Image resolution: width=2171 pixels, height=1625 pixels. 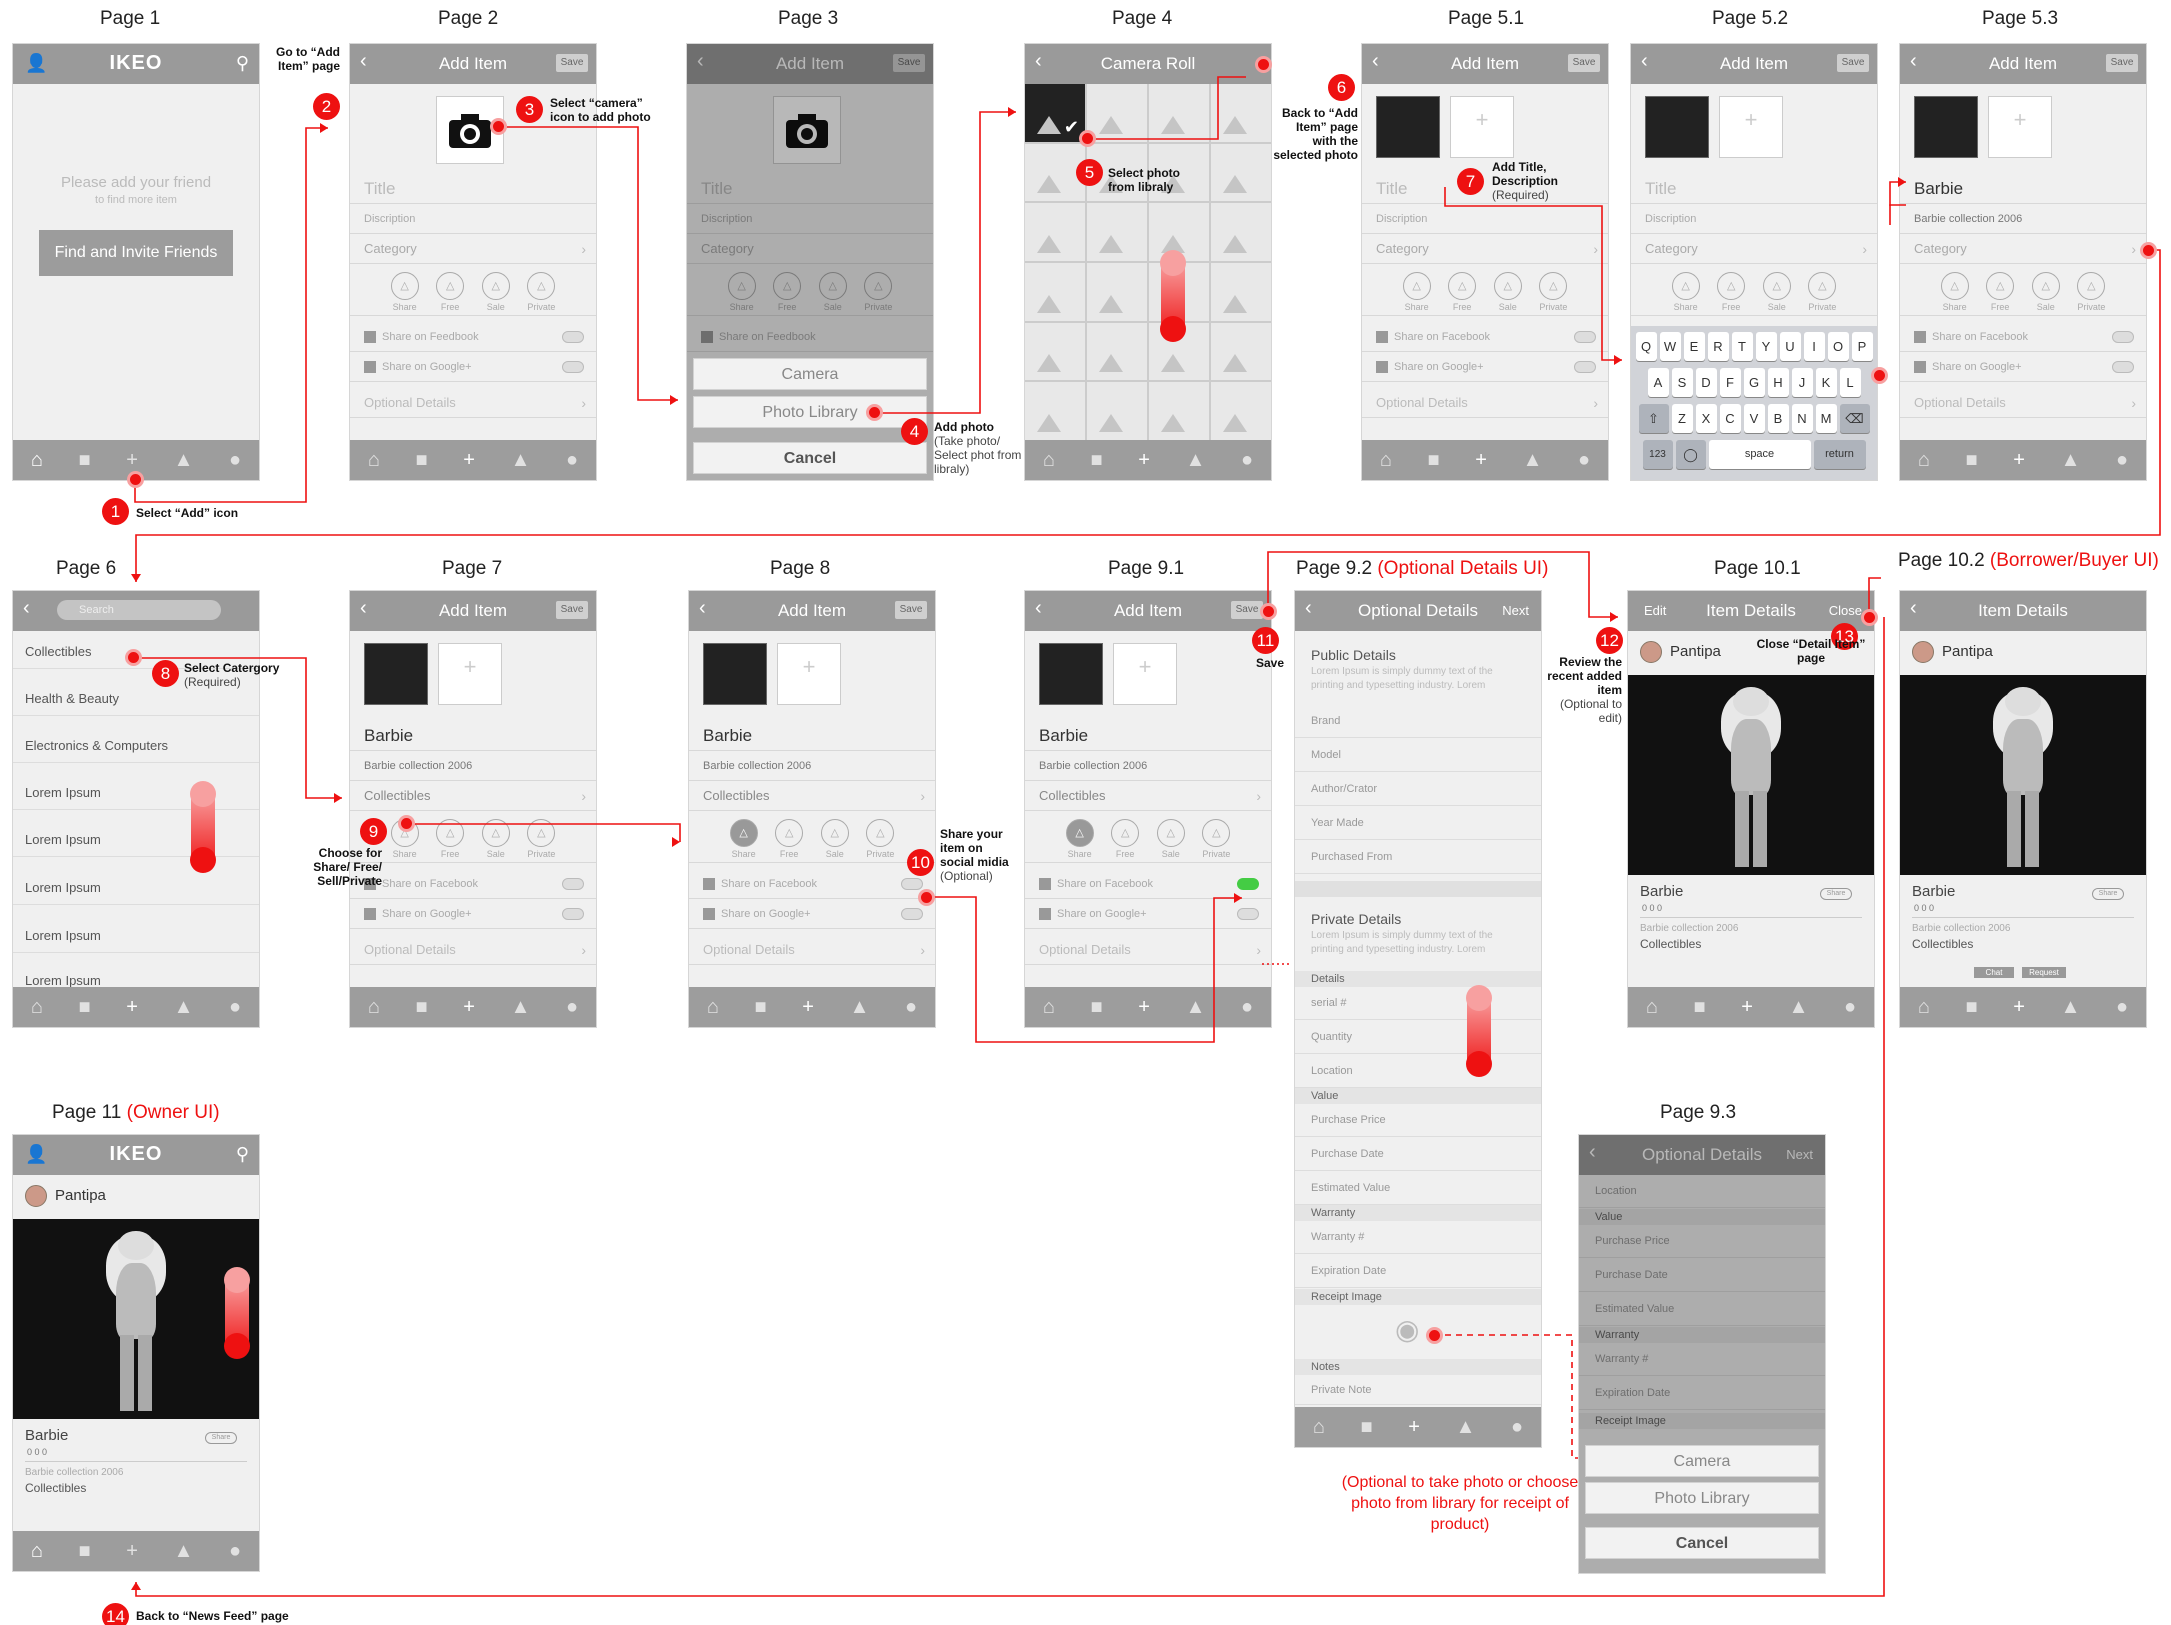 What do you see at coordinates (1690, 454) in the screenshot?
I see `globe-key: ◯` at bounding box center [1690, 454].